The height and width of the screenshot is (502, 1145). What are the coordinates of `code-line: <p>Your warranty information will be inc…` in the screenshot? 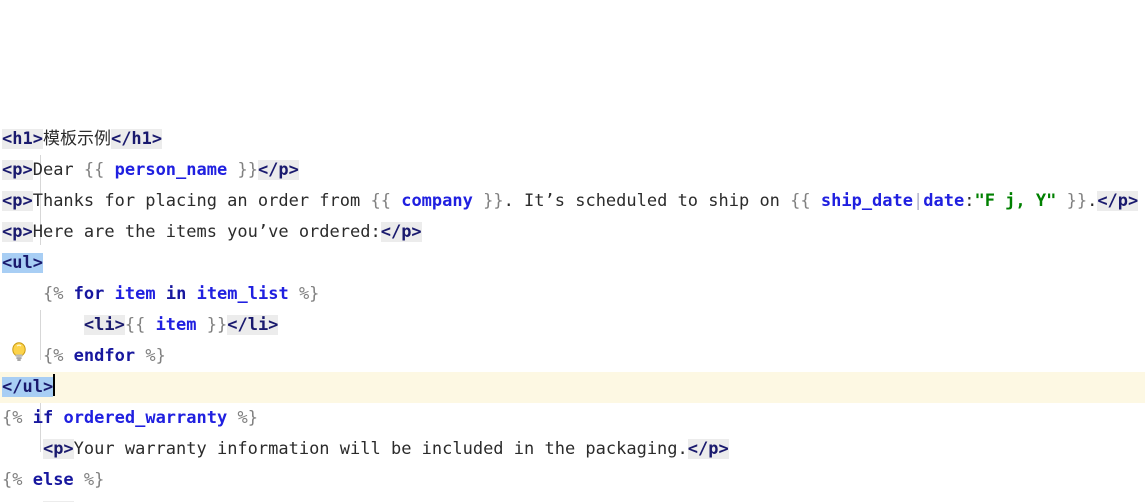 It's located at (572, 449).